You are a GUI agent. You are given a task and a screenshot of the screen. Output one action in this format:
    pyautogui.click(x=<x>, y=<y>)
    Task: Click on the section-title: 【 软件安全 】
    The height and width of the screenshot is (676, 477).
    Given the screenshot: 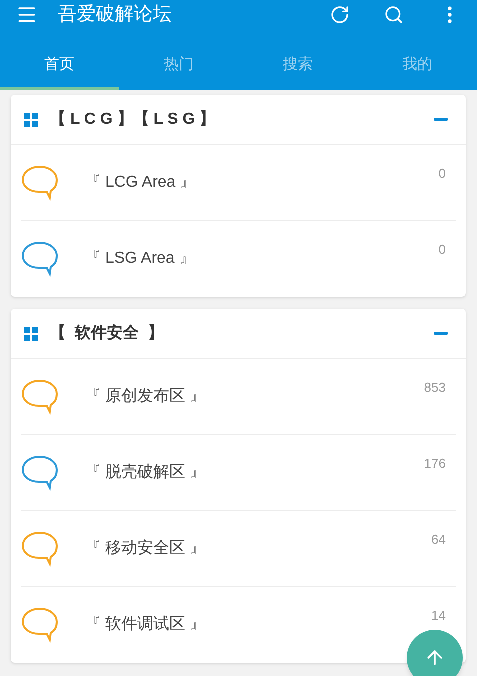 What is the action you would take?
    pyautogui.click(x=107, y=333)
    